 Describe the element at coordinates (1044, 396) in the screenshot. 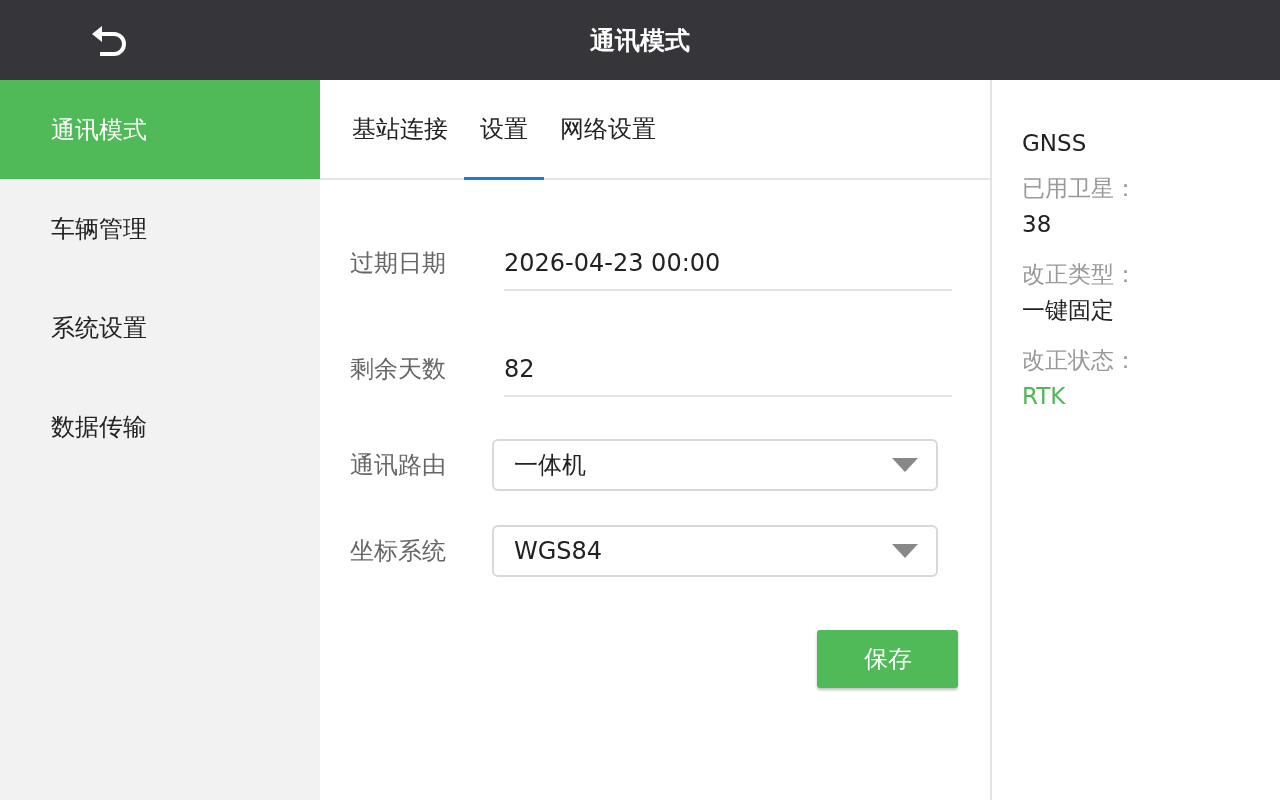

I see `status-value: RTK` at that location.